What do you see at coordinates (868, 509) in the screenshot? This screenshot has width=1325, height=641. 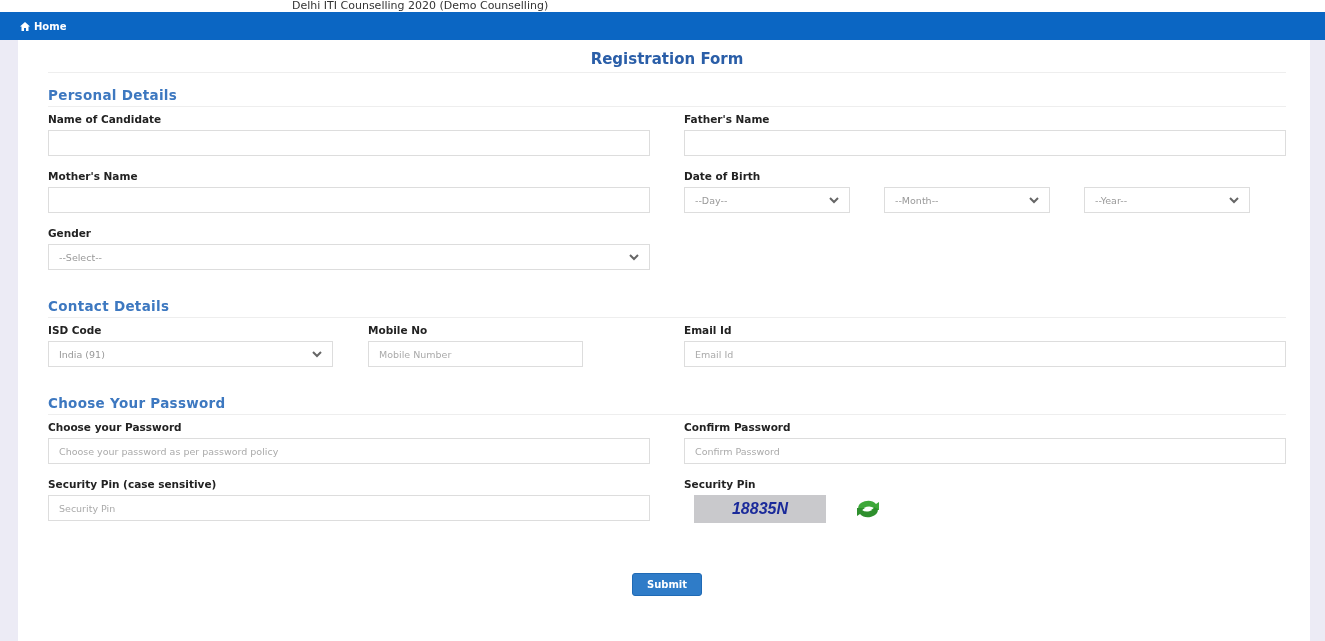 I see `refresh-icon` at bounding box center [868, 509].